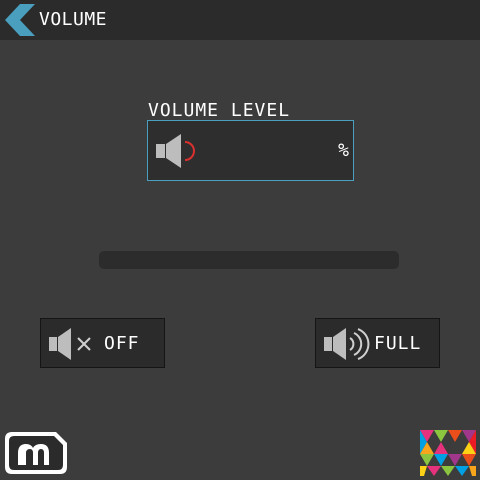  I want to click on volume-percent-unit: %, so click(343, 150).